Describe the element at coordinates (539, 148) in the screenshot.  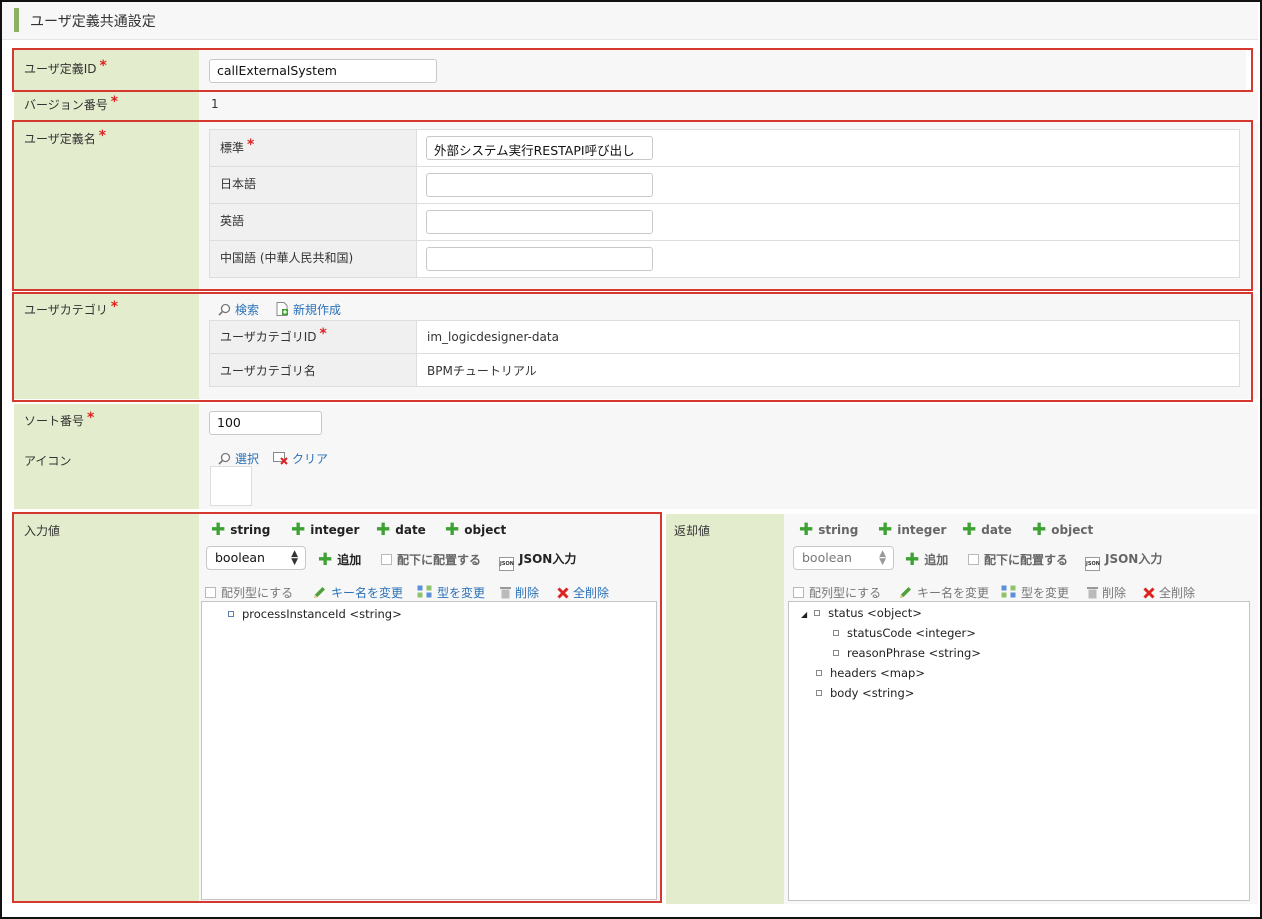
I see `user-name-standard-input: 外部システム実行RESTAPI呼び出し` at that location.